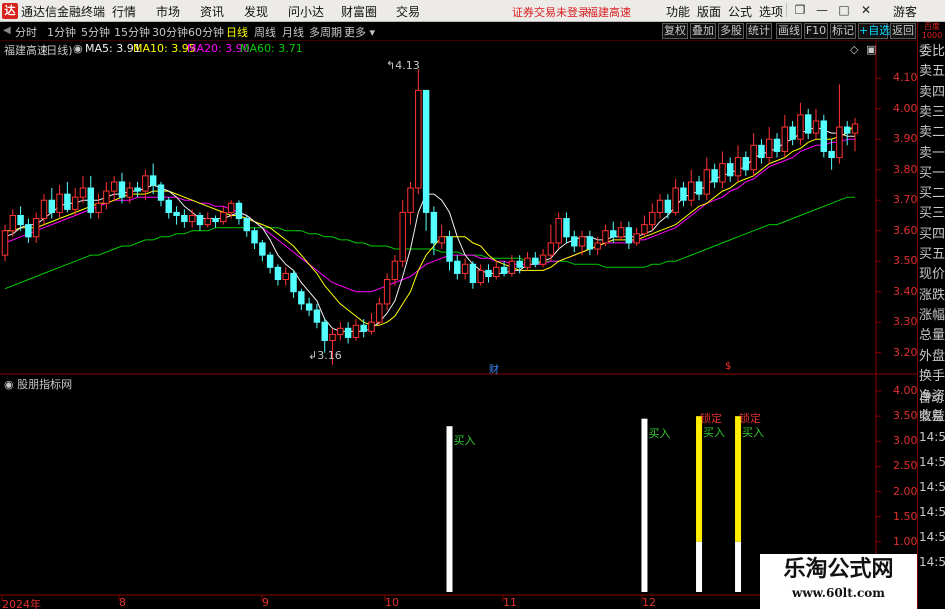  Describe the element at coordinates (678, 11) in the screenshot. I see `menu-gongneng: 功能` at that location.